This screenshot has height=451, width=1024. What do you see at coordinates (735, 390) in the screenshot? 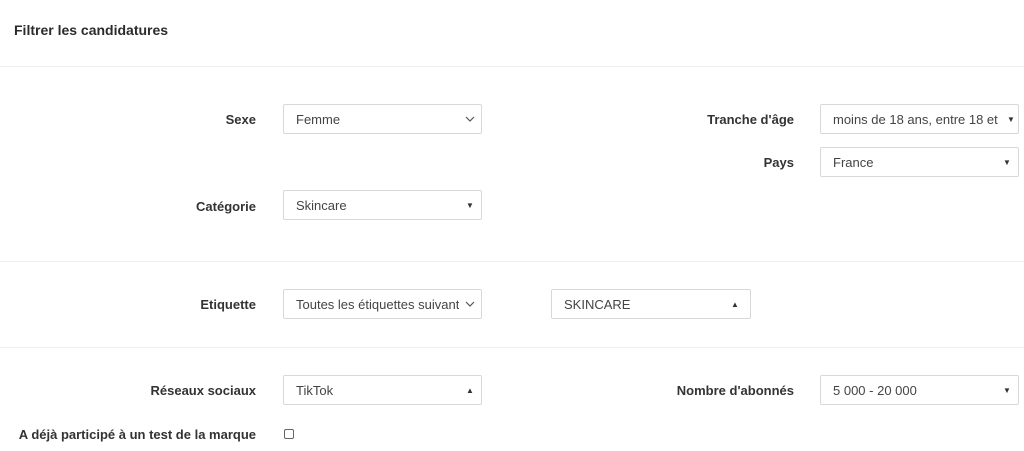
I see `abonnes-label: Nombre d'abonnés` at bounding box center [735, 390].